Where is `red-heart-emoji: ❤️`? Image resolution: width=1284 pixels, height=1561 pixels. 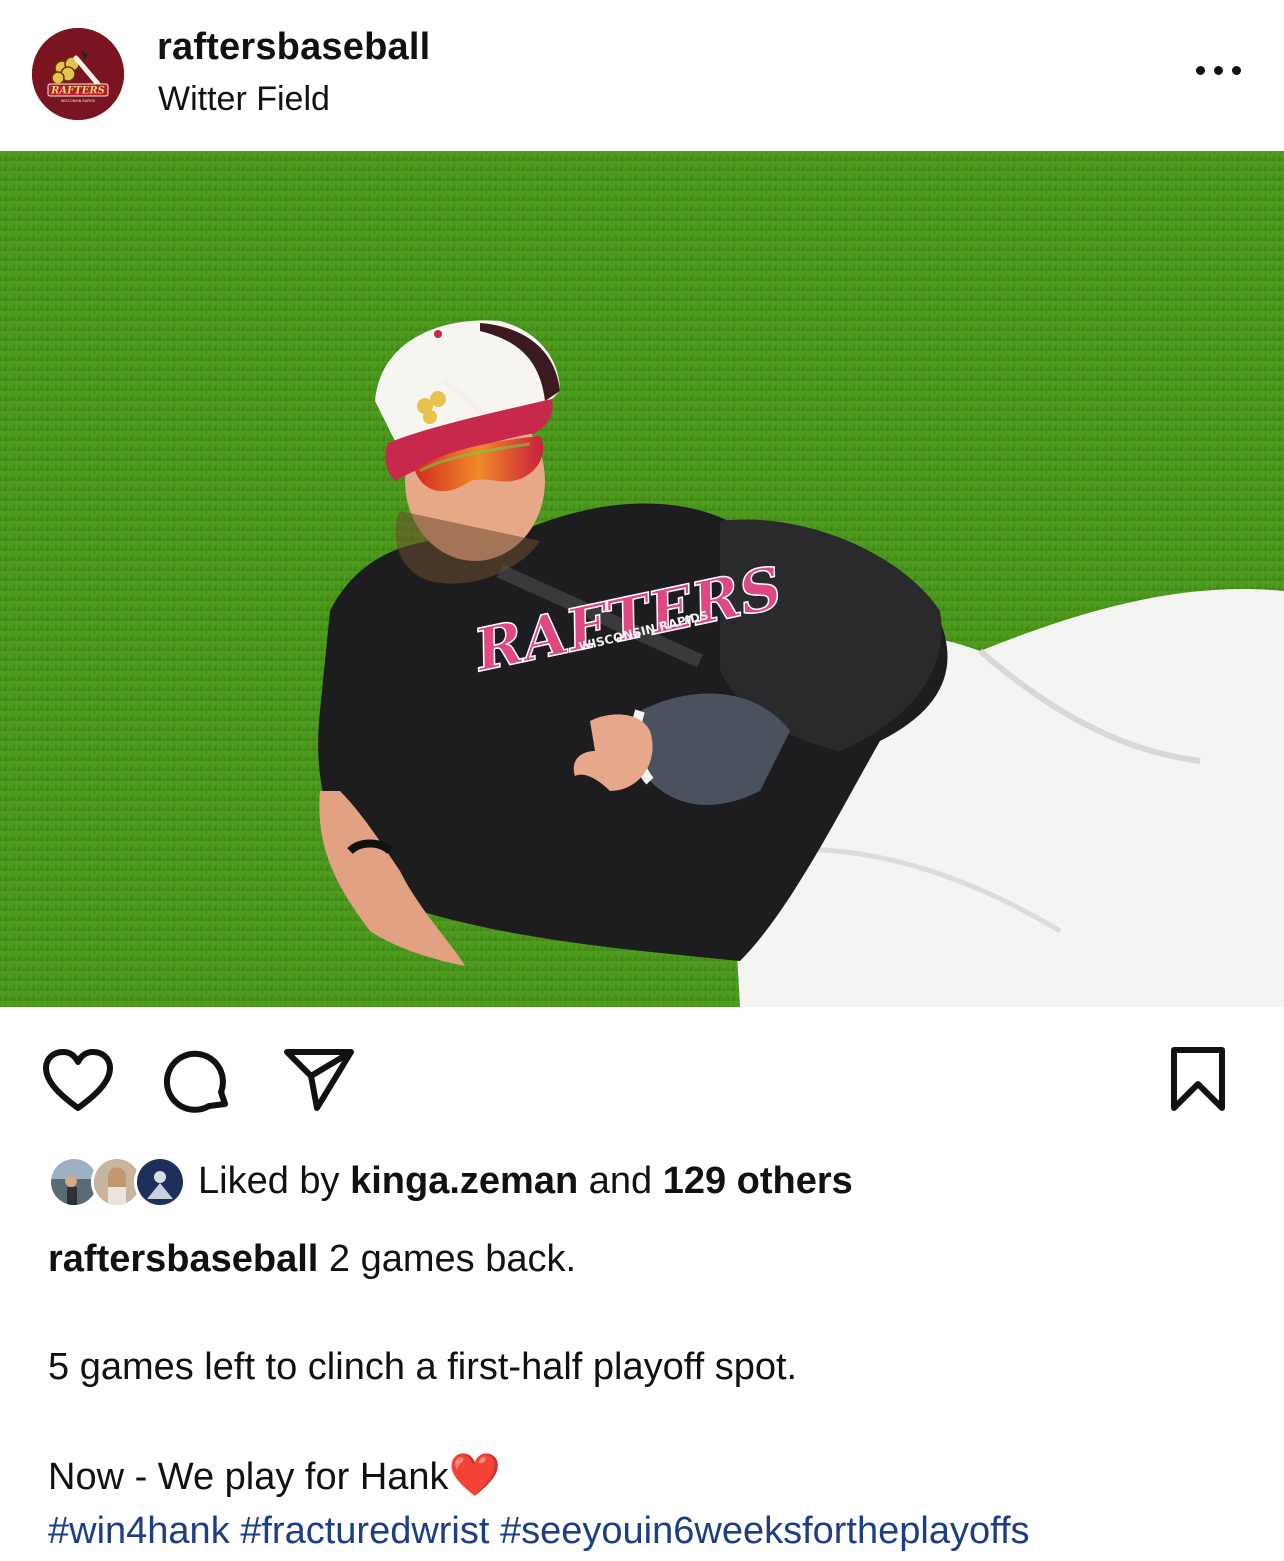
red-heart-emoji: ❤️ is located at coordinates (474, 1474).